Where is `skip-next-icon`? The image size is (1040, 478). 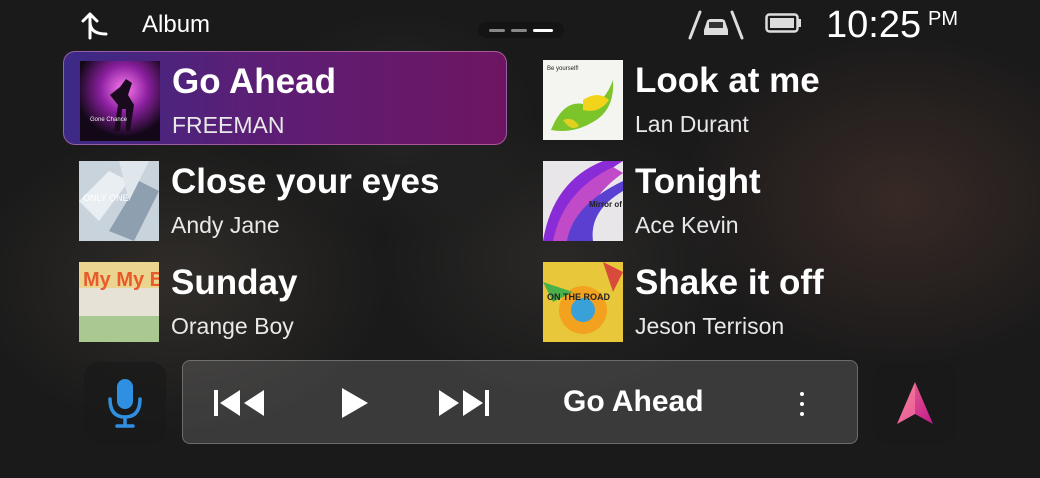
skip-next-icon is located at coordinates (464, 403).